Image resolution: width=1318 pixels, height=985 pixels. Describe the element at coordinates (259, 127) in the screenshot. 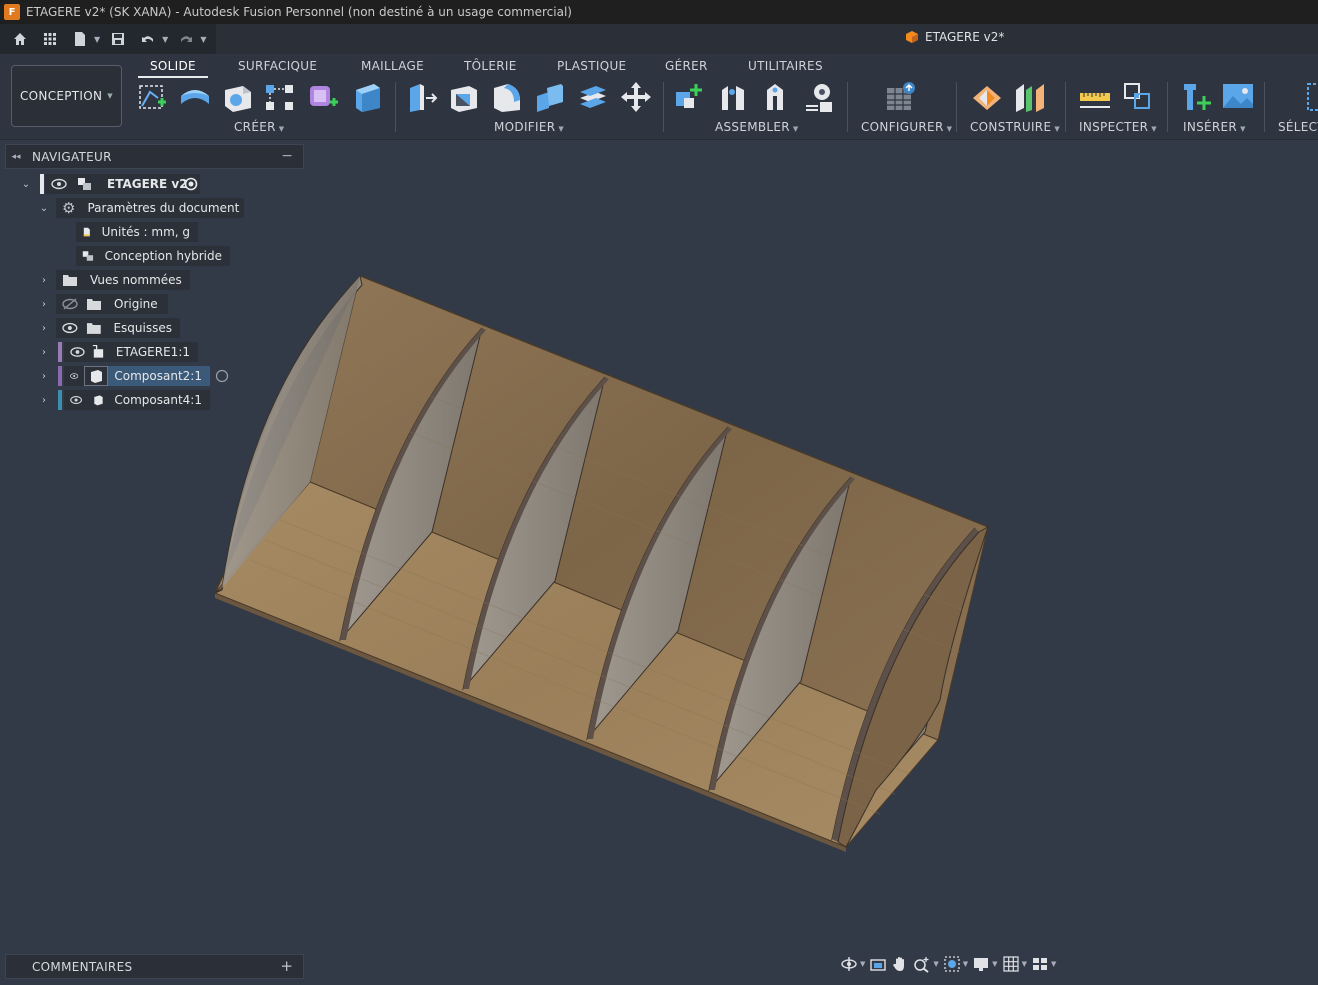

I see `group-label-creer: CRÉER ▼` at that location.